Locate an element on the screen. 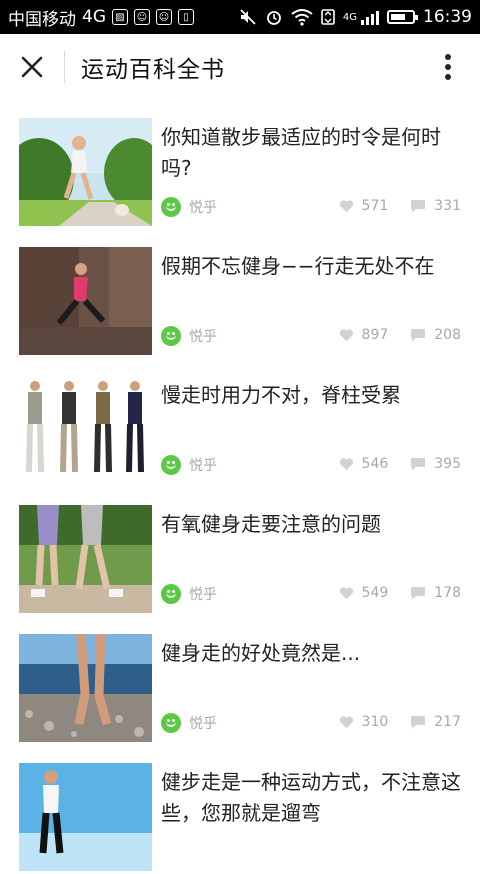  comment-count: 331 is located at coordinates (435, 206).